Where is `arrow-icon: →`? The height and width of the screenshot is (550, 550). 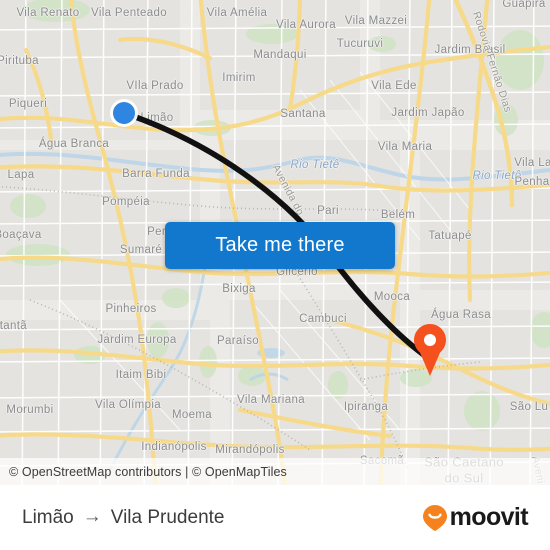
arrow-icon: → is located at coordinates (92, 516).